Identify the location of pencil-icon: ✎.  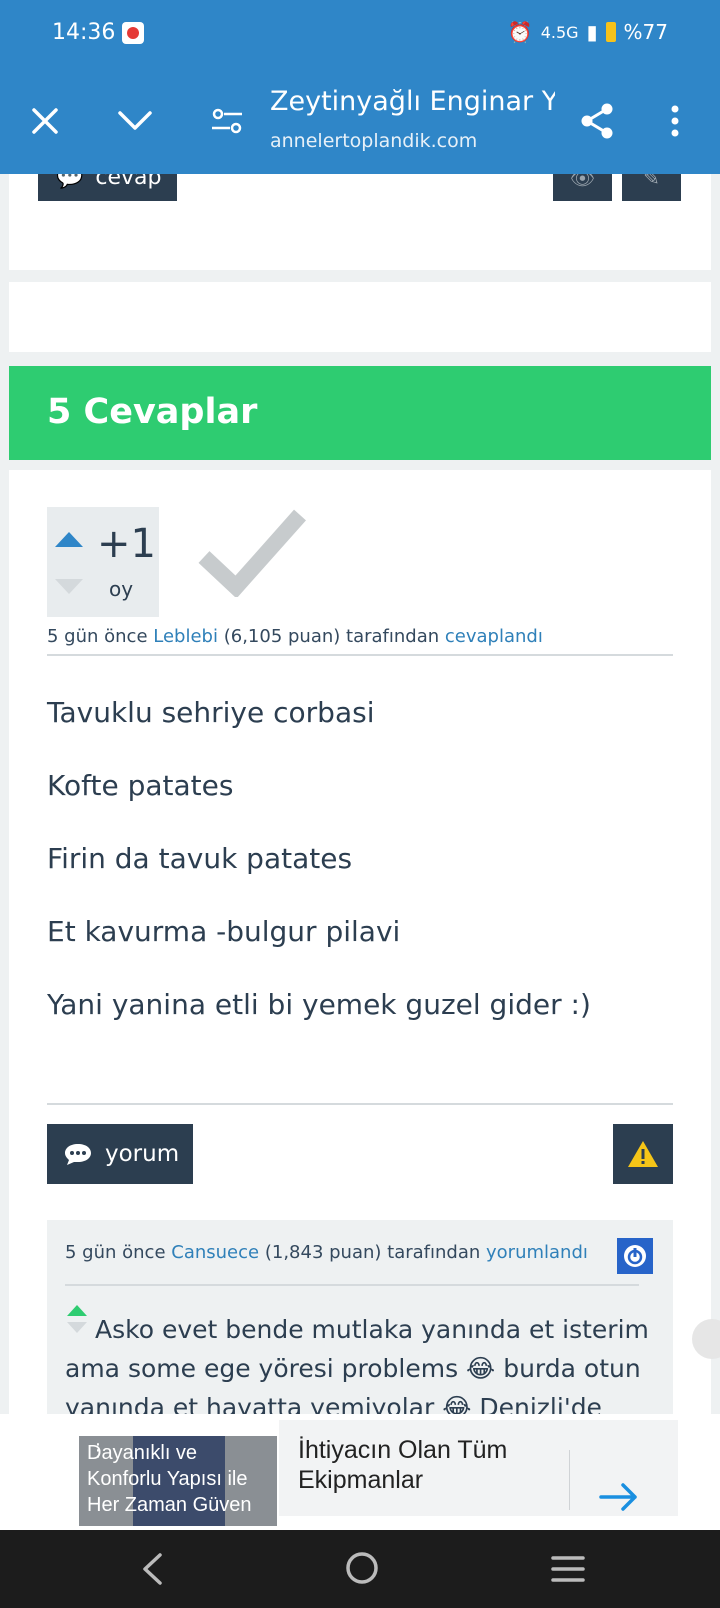
(651, 182).